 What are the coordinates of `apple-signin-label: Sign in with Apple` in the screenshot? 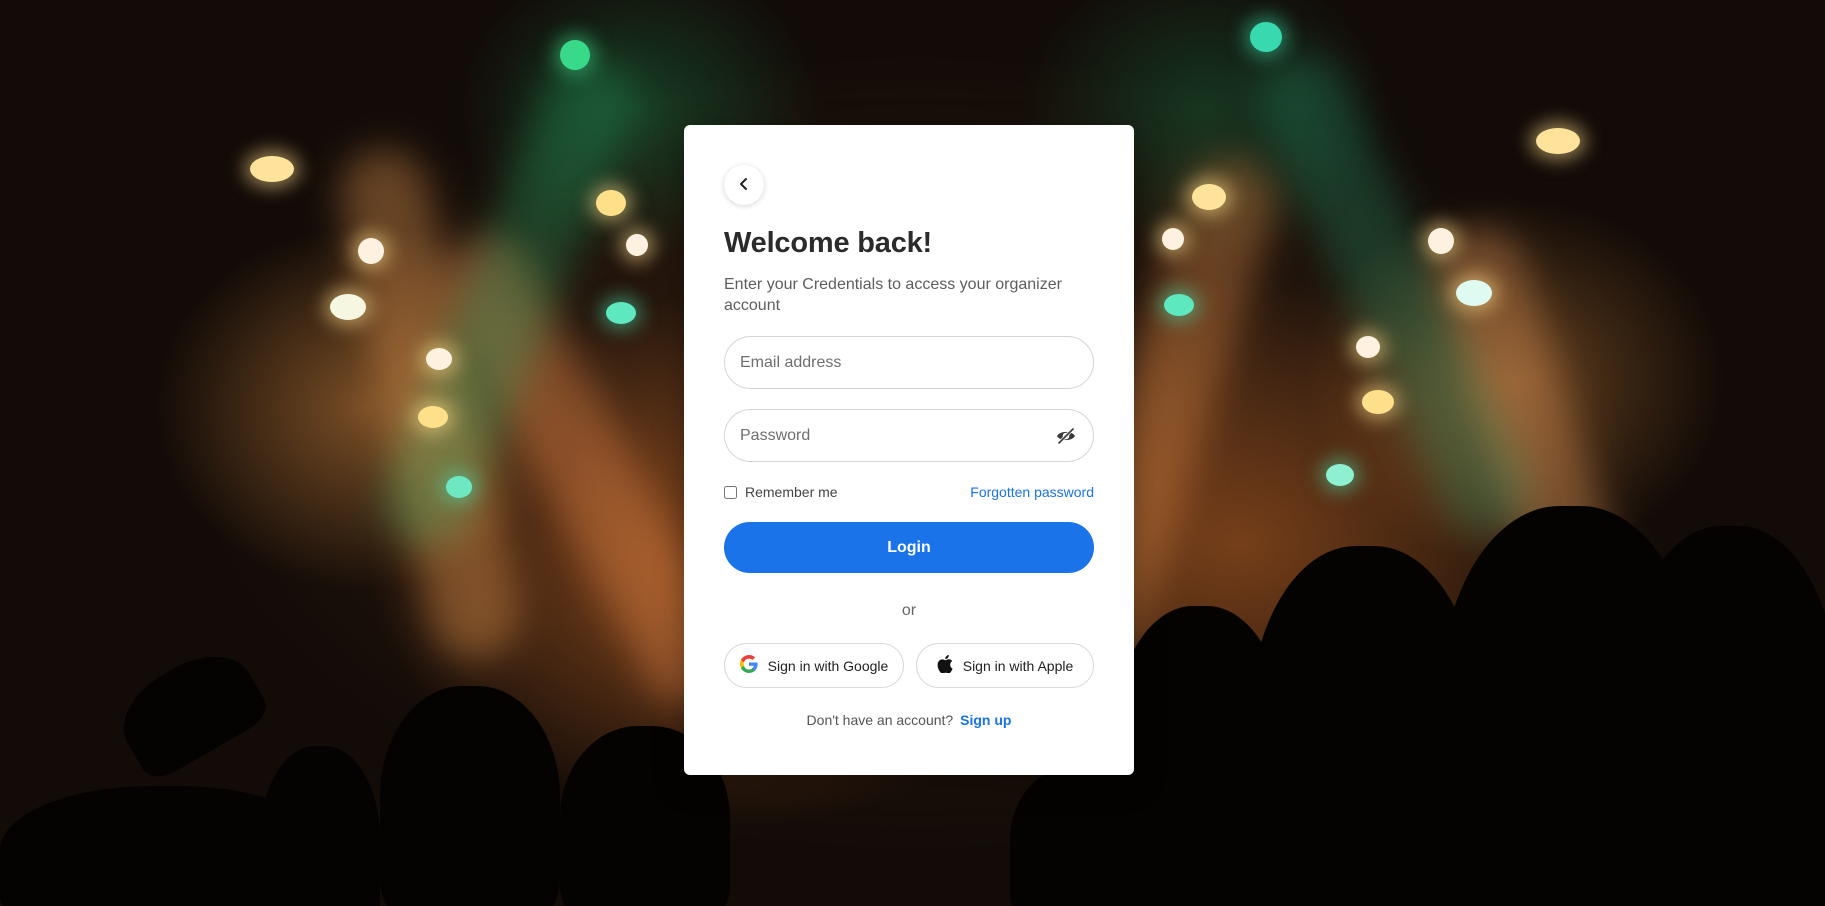 It's located at (1018, 665).